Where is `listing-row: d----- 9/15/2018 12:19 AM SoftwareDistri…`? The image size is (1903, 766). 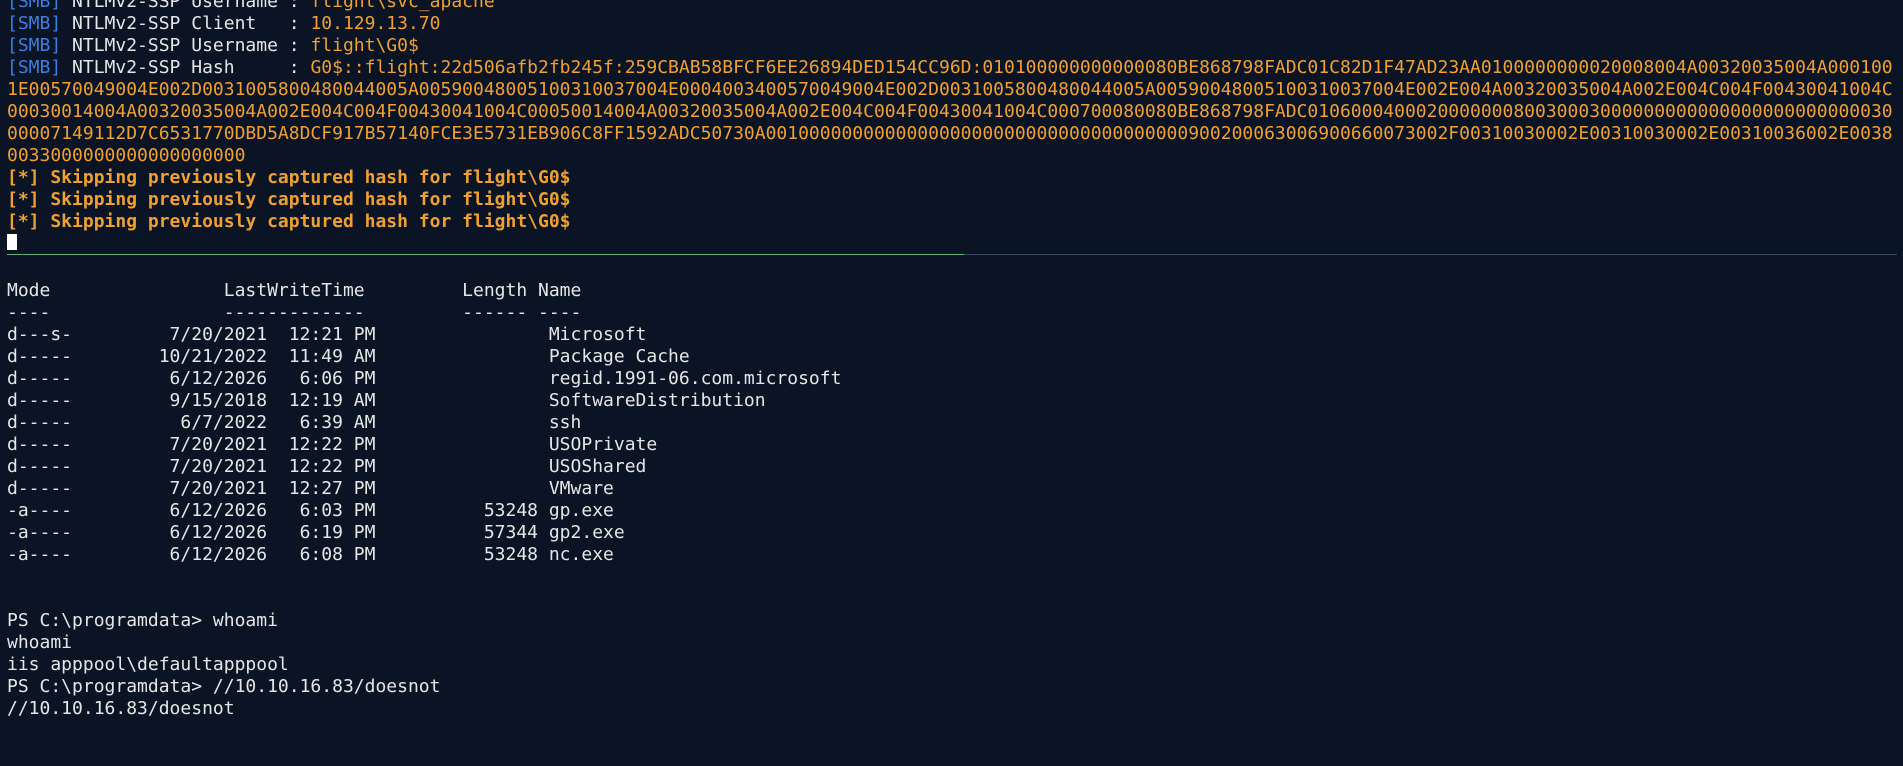
listing-row: d----- 9/15/2018 12:19 AM SoftwareDistri… is located at coordinates (386, 400).